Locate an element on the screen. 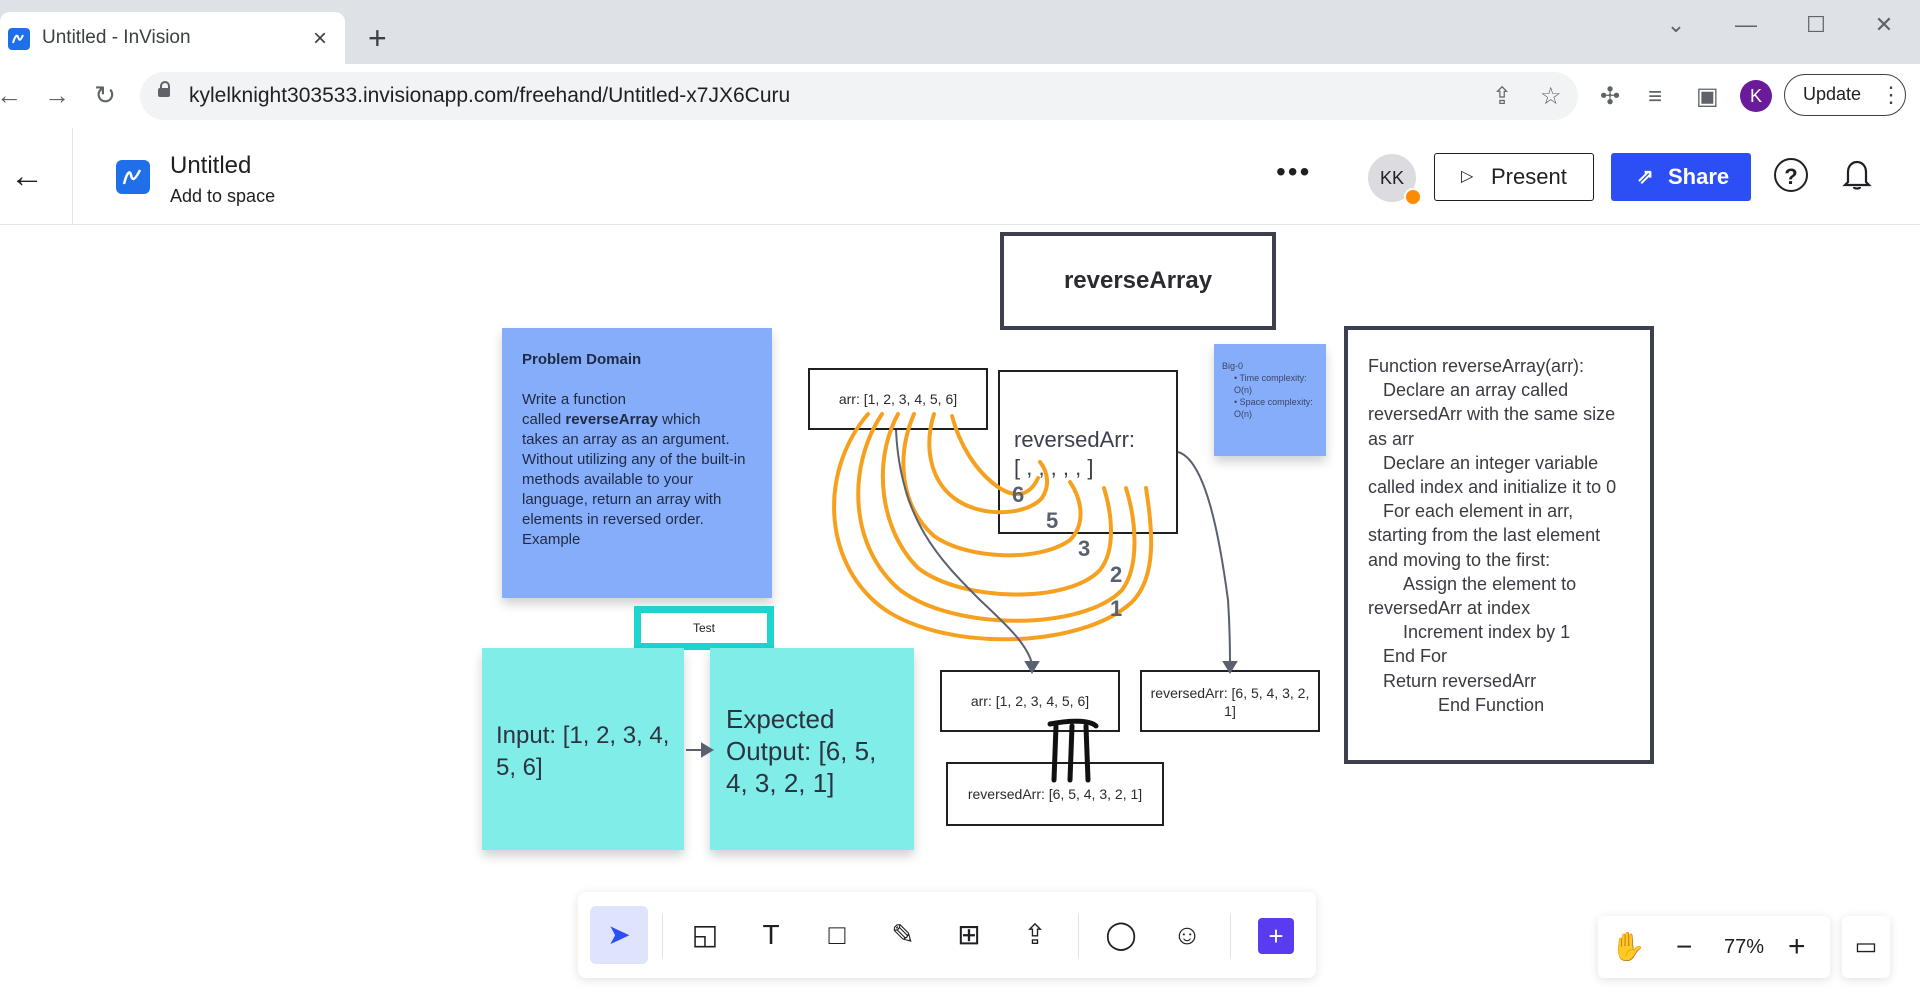 The height and width of the screenshot is (1002, 1920). order-number: 1 is located at coordinates (1116, 608).